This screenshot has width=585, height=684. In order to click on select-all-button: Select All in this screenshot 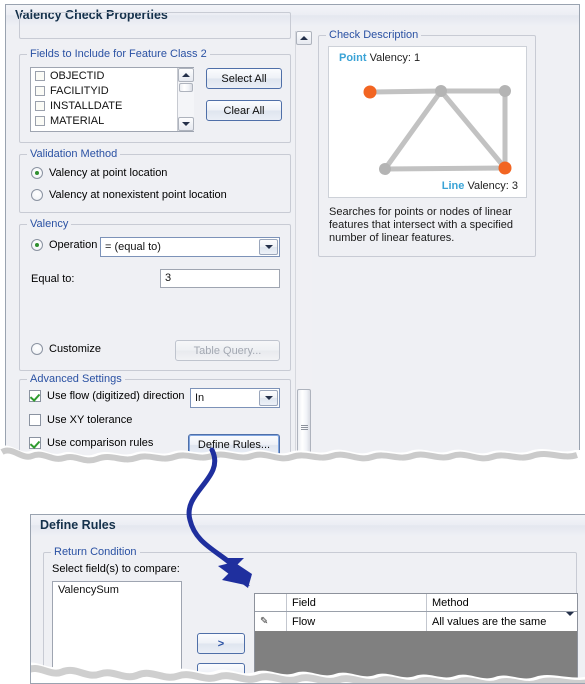, I will do `click(244, 78)`.